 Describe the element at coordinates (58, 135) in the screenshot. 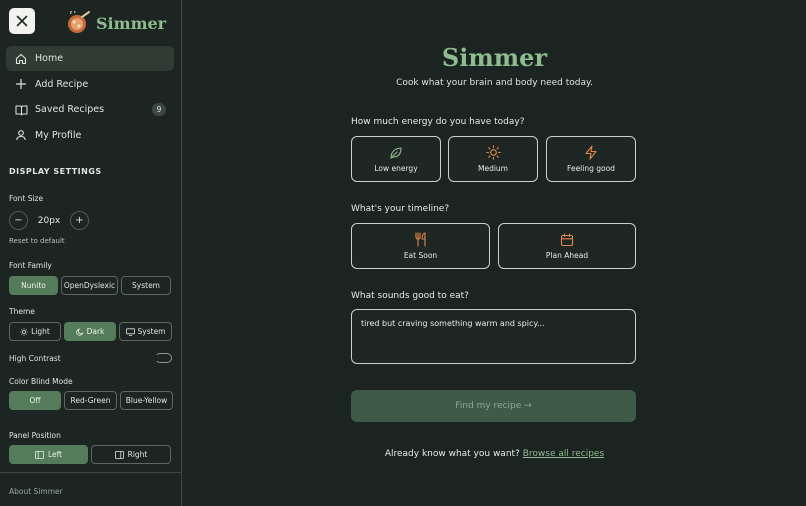

I see `nav-item-label: My Profile` at that location.